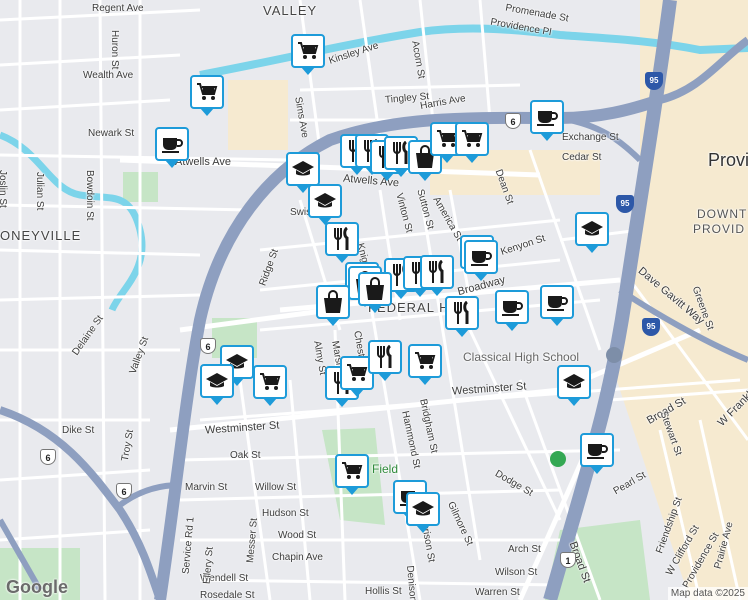 The width and height of the screenshot is (748, 600). What do you see at coordinates (568, 560) in the screenshot?
I see `route-1-shield-icon: 1` at bounding box center [568, 560].